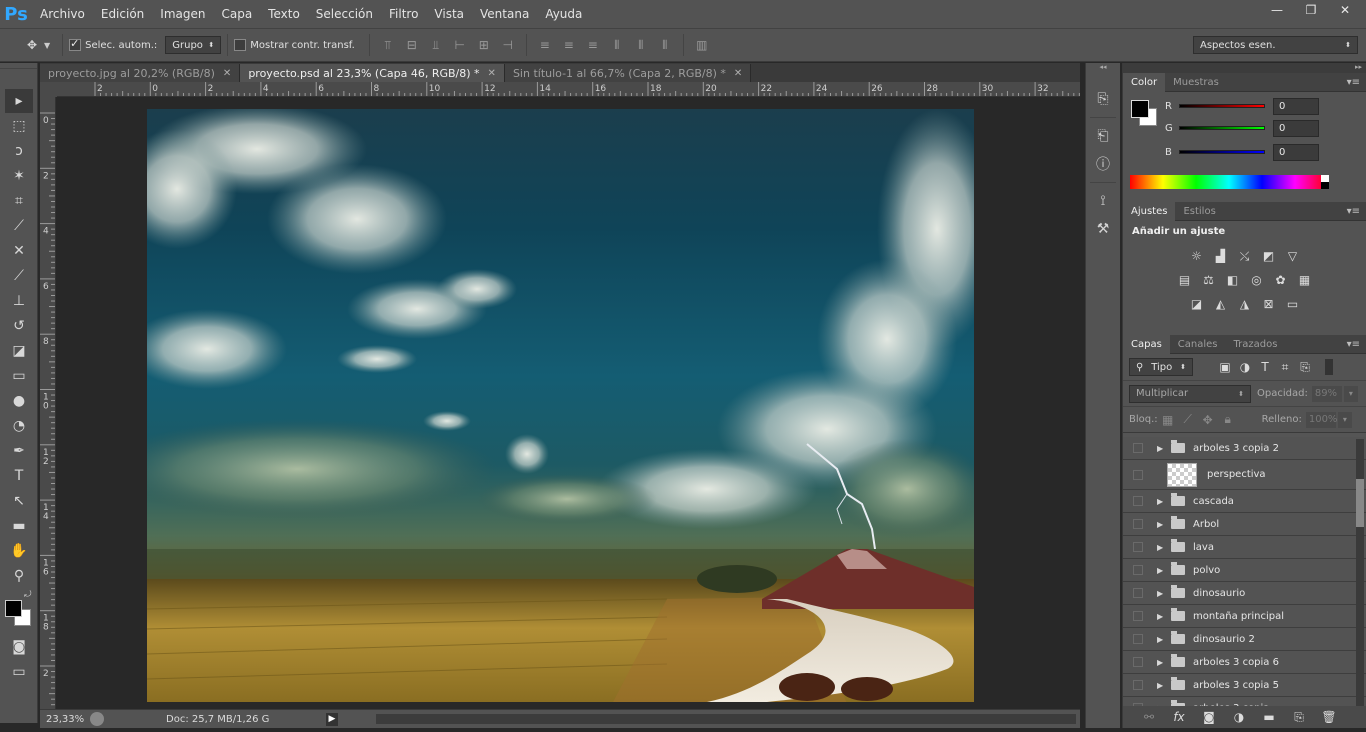  Describe the element at coordinates (1296, 128) in the screenshot. I see `g-value: 0` at that location.